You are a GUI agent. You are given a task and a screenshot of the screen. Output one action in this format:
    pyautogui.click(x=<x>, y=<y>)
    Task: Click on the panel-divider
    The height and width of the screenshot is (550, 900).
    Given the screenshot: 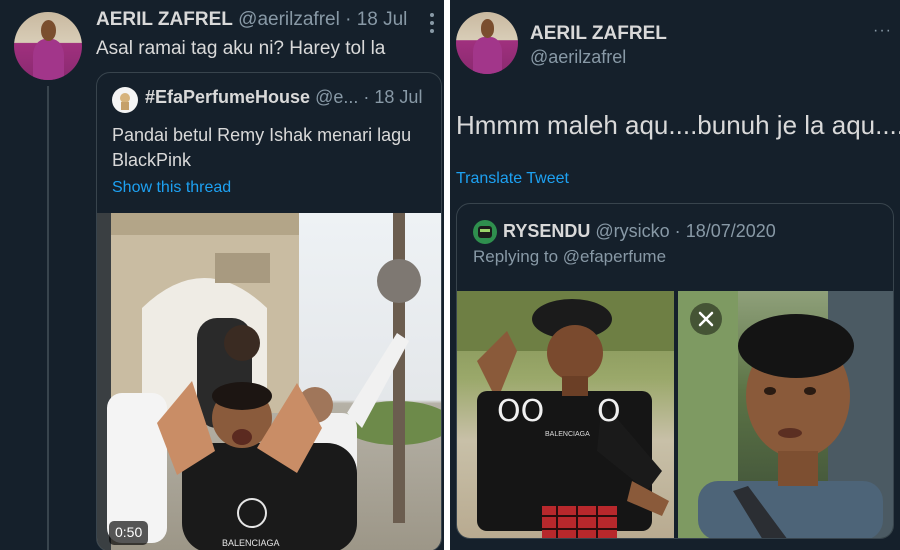 What is the action you would take?
    pyautogui.click(x=447, y=275)
    